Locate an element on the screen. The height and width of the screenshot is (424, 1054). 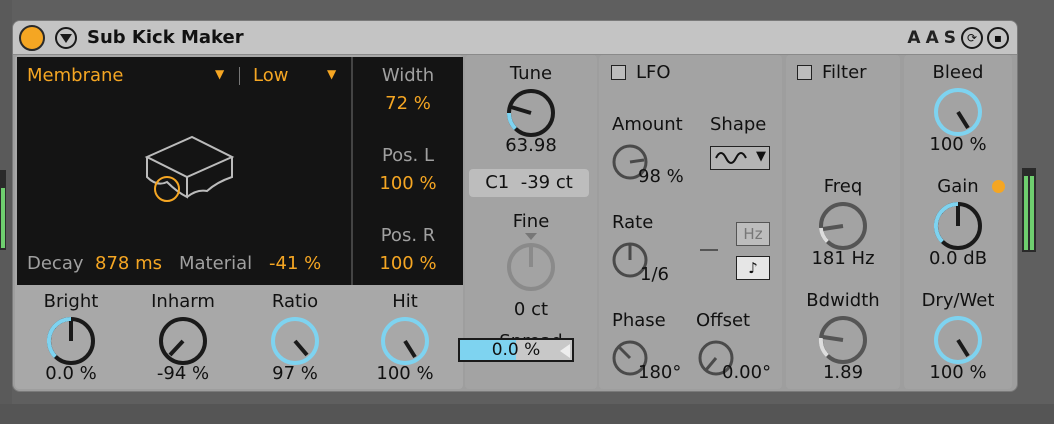
device-titlebar: Sub Kick Maker A A S ⟳ ▪ is located at coordinates (515, 38).